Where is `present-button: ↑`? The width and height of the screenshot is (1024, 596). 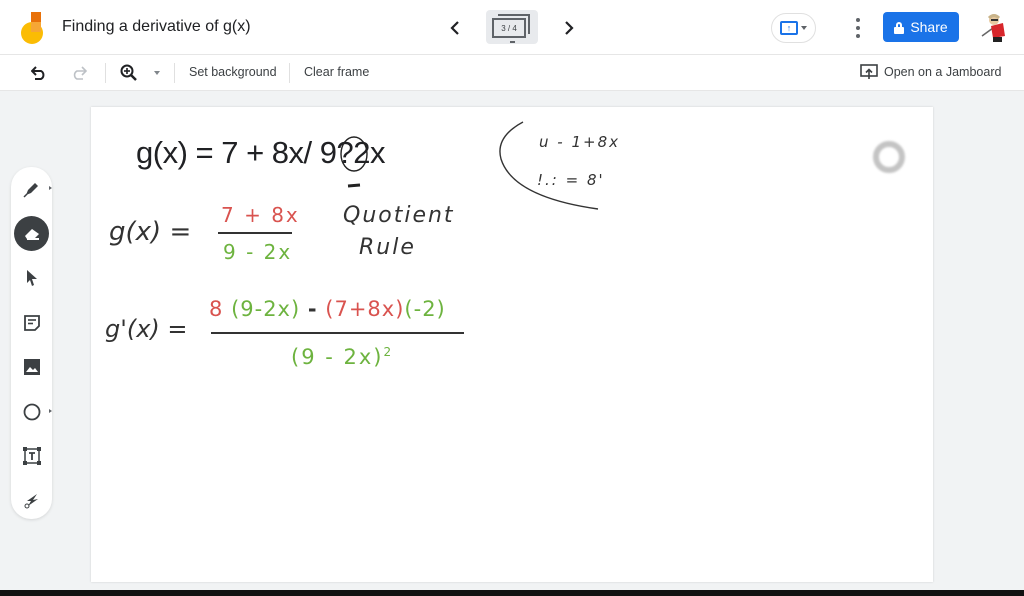
present-button: ↑ is located at coordinates (793, 28).